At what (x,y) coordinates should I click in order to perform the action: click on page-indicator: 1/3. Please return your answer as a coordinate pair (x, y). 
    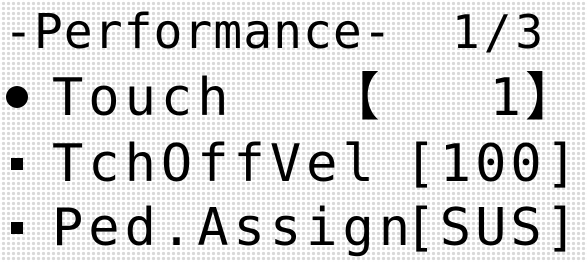
    Looking at the image, I should click on (500, 32).